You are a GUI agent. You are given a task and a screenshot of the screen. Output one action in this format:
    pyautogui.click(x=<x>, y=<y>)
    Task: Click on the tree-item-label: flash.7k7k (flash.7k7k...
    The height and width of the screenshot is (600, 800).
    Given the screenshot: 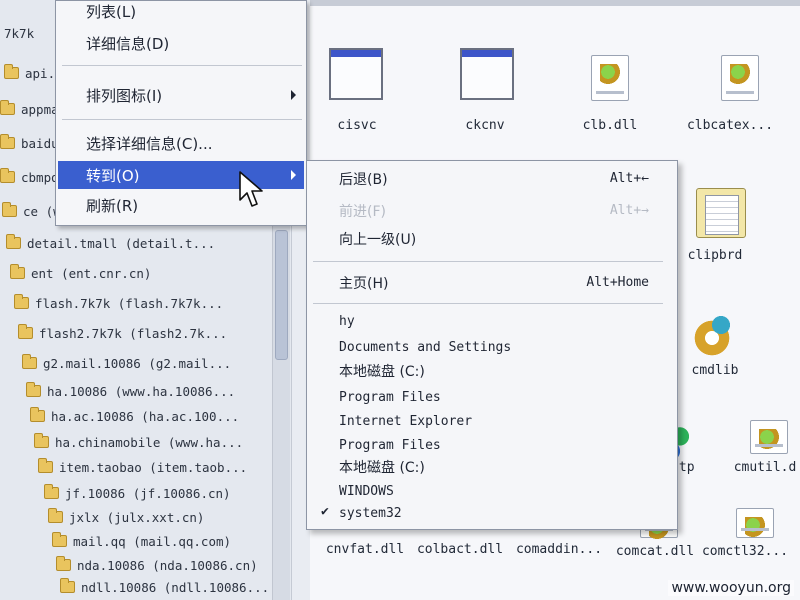 What is the action you would take?
    pyautogui.click(x=129, y=303)
    